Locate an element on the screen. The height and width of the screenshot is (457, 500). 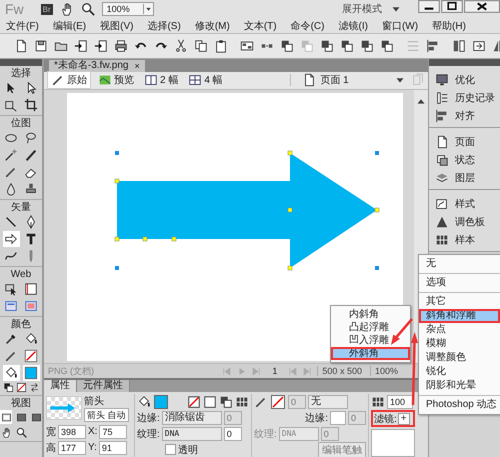
x-field: 75 is located at coordinates (113, 431).